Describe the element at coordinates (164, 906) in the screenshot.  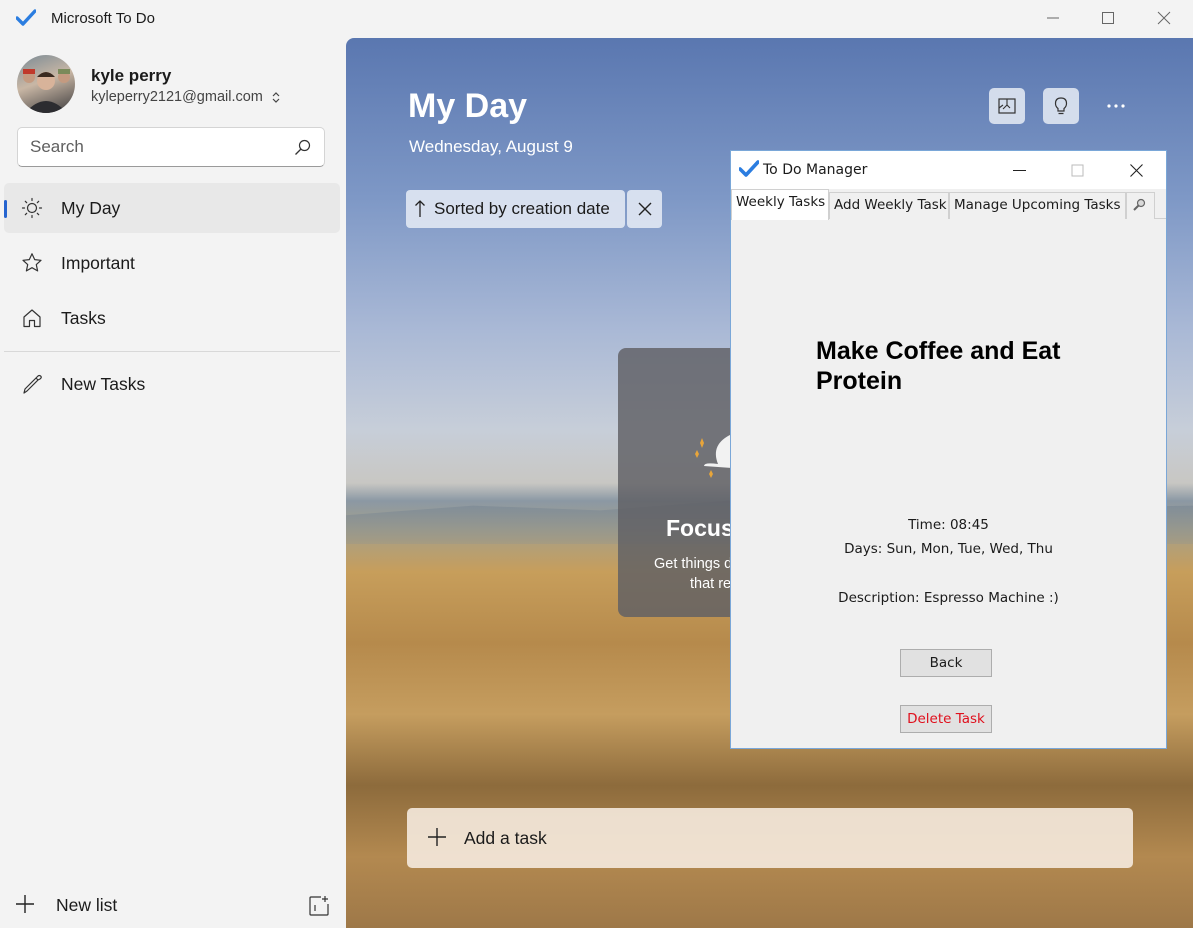
I see `new-list-button: New list` at that location.